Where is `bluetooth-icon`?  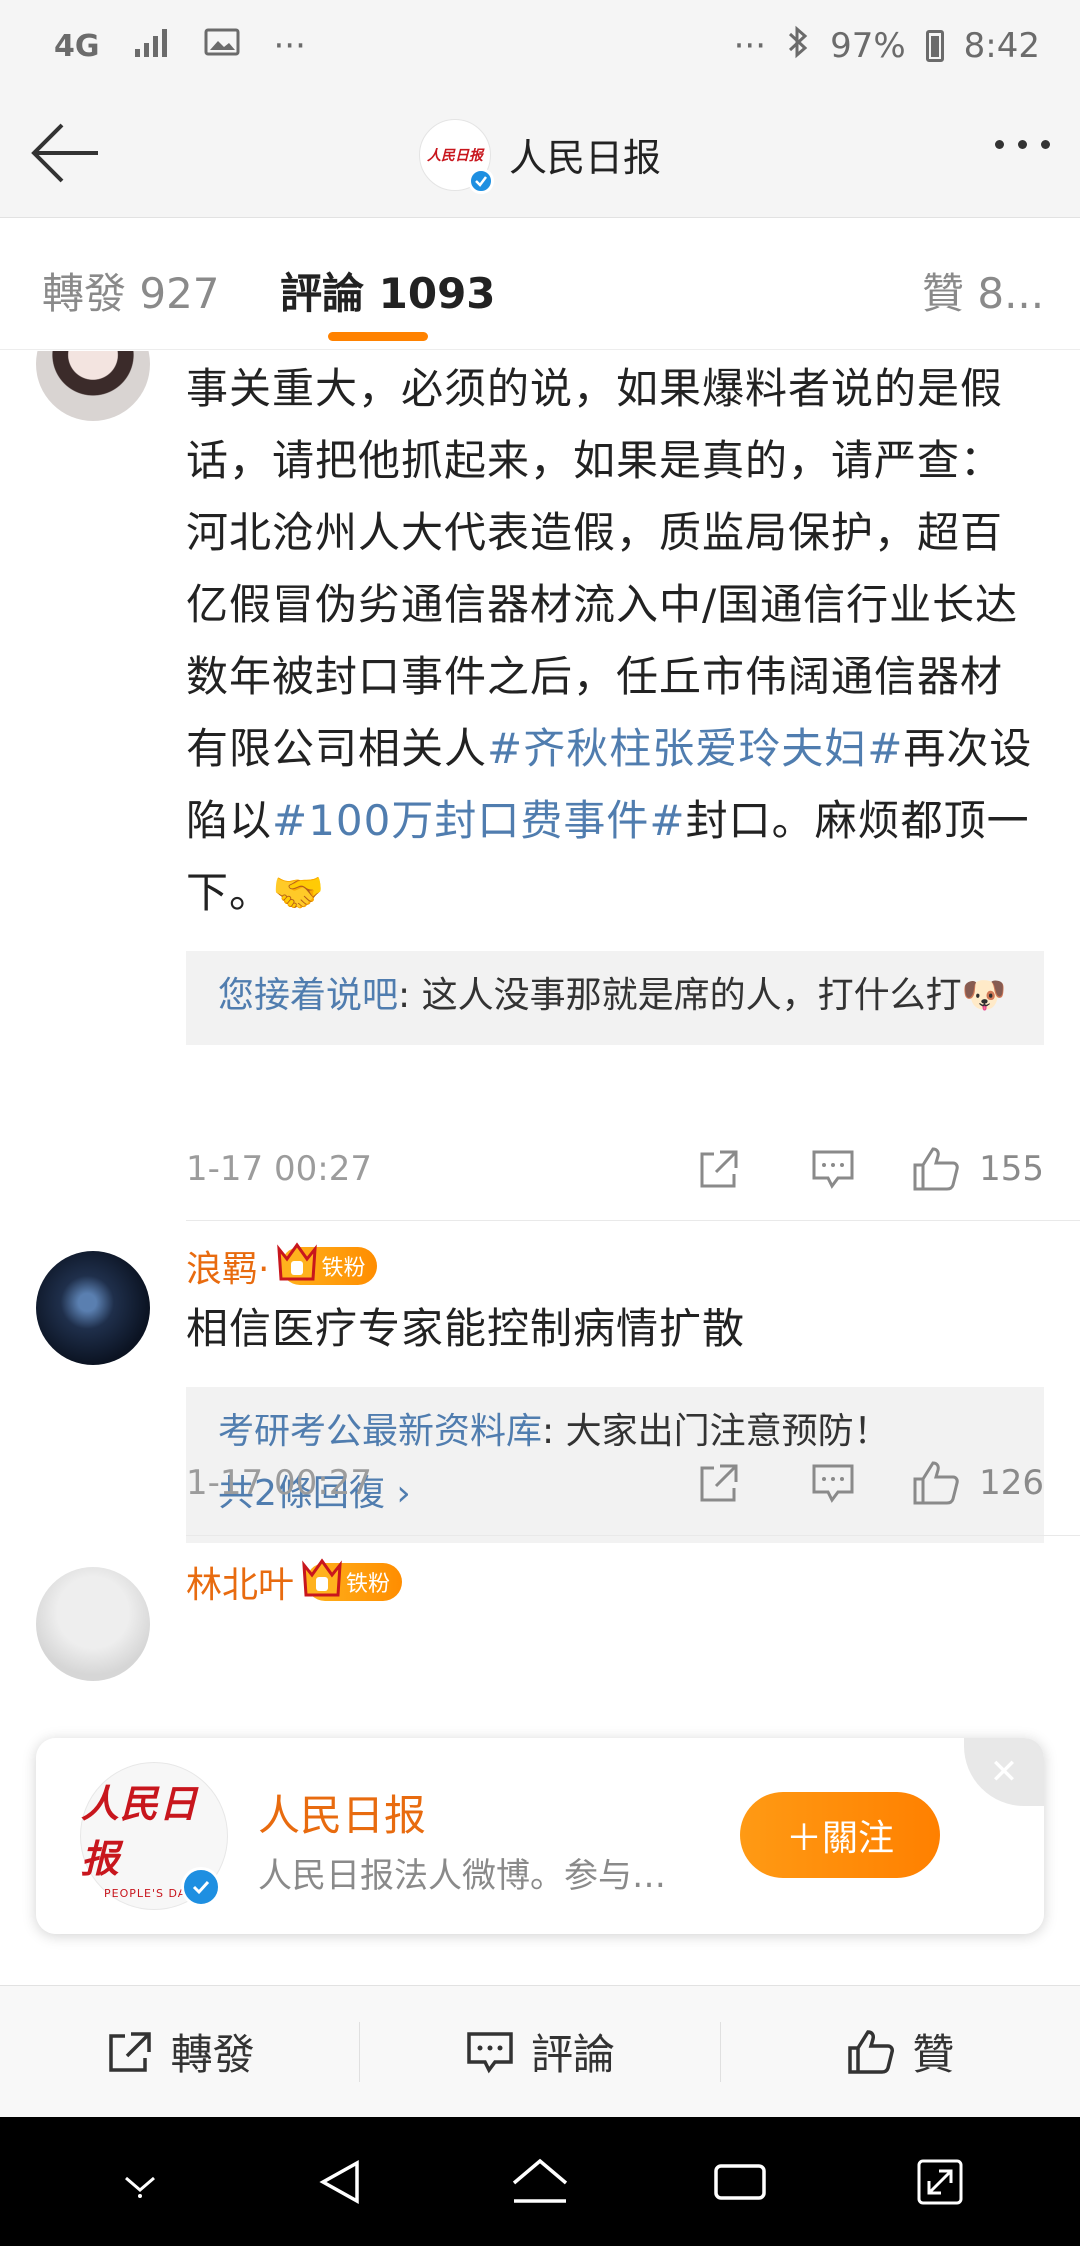
bluetooth-icon is located at coordinates (798, 46).